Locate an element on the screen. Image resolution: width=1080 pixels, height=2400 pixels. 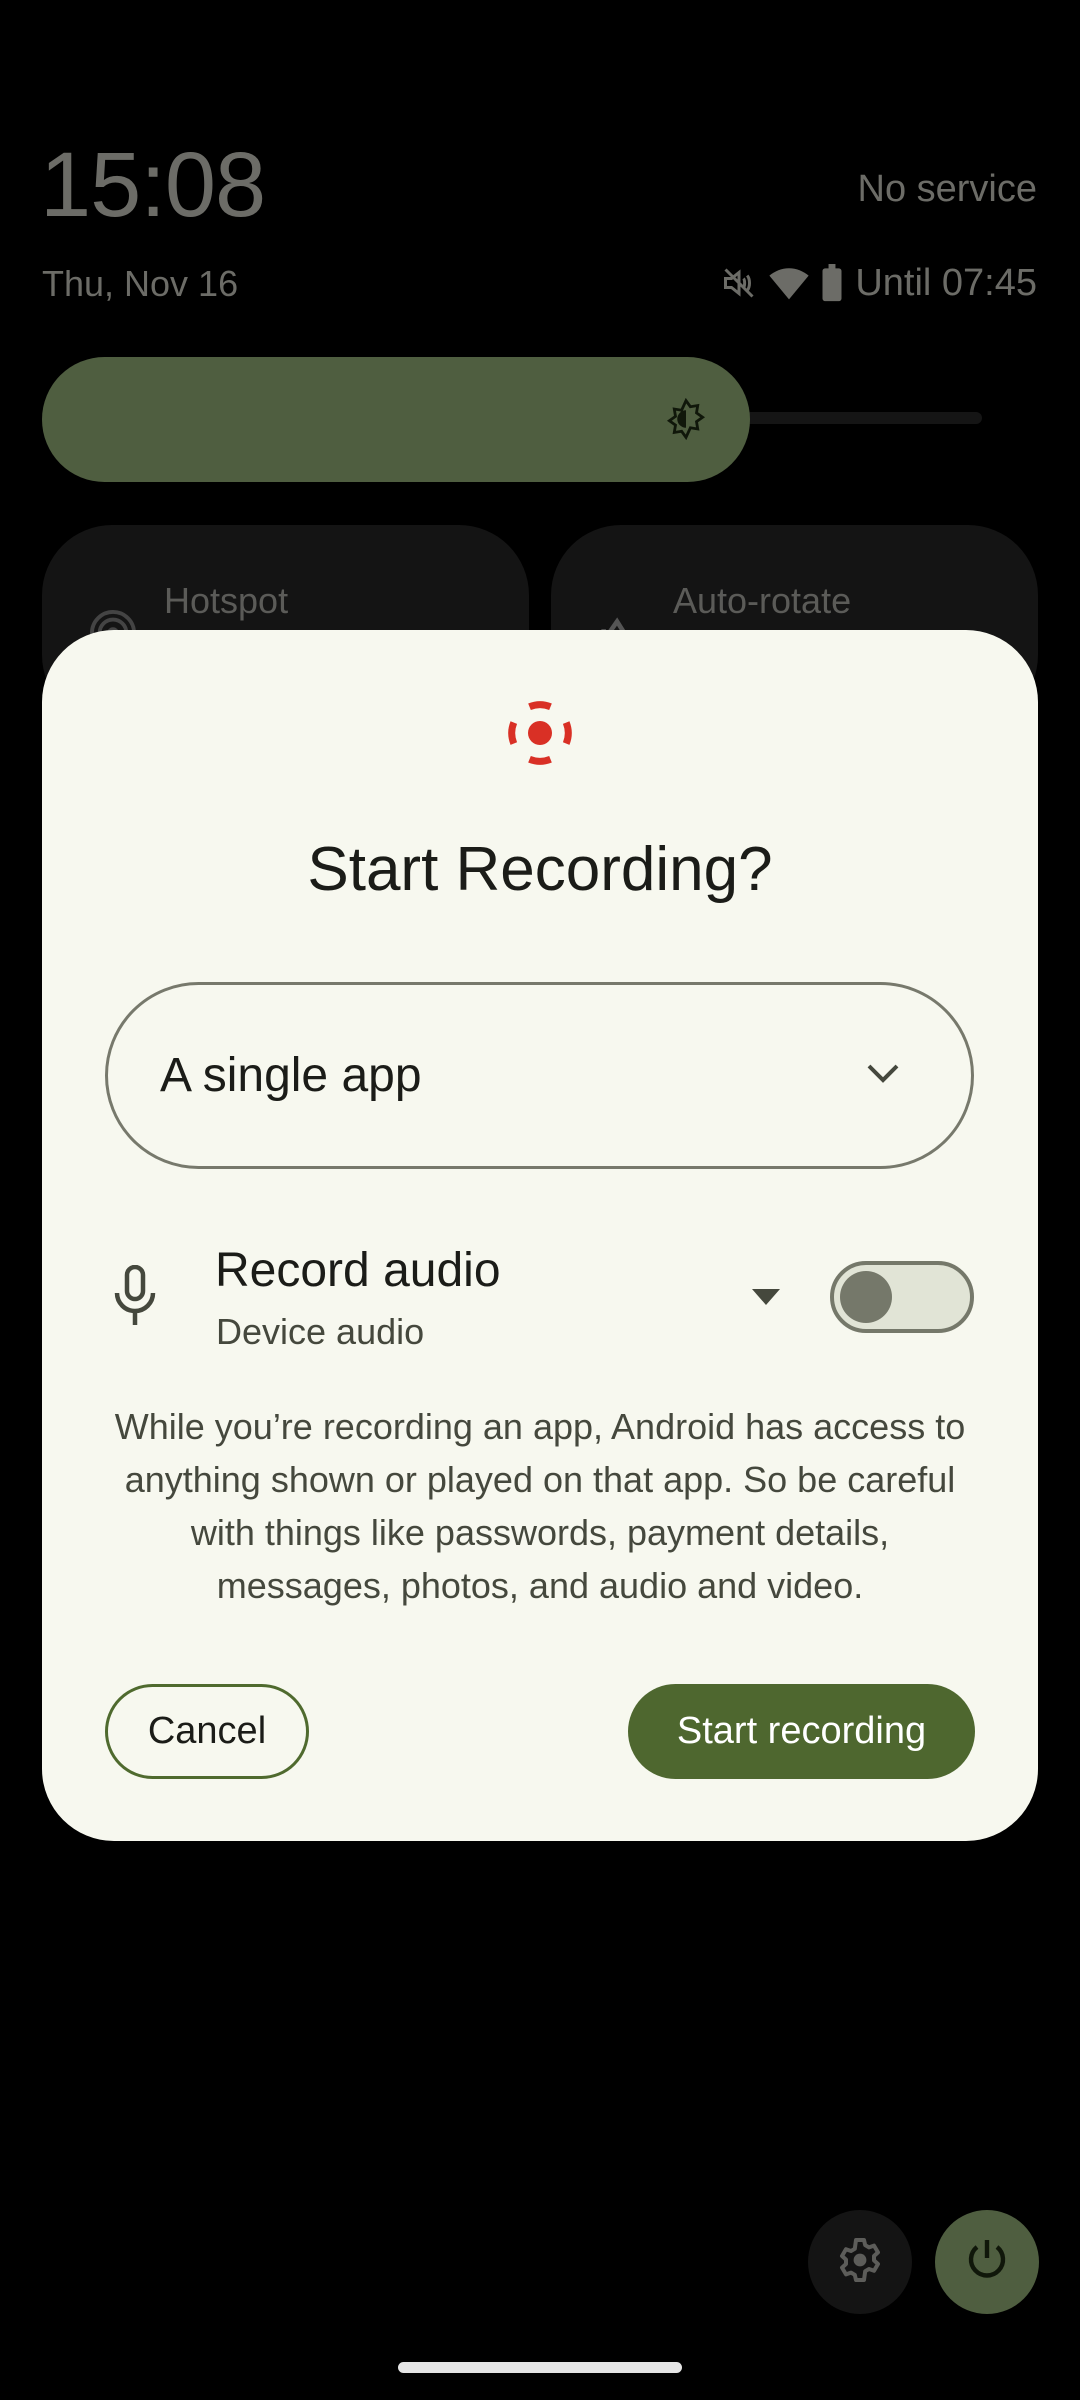
clock: 15:08 is located at coordinates (153, 185).